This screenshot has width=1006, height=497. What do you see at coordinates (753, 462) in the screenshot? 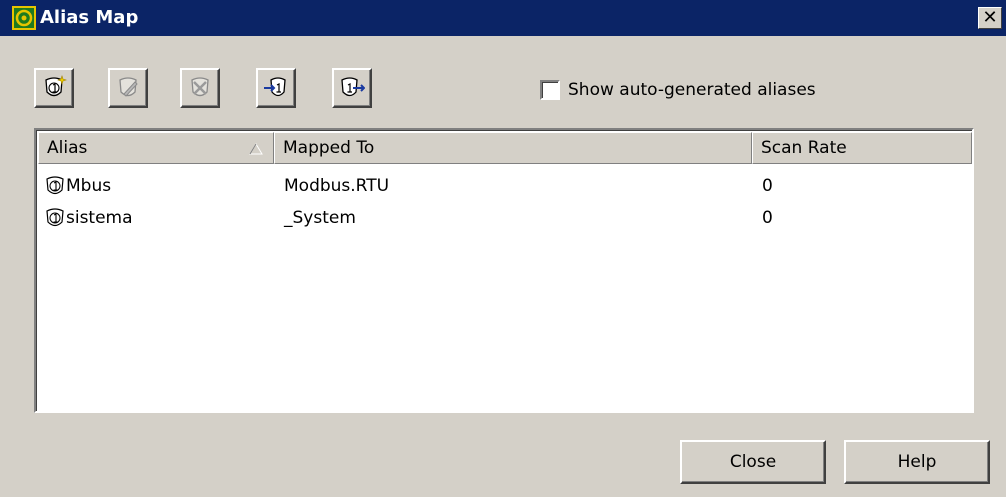
I see `close-button: Close` at bounding box center [753, 462].